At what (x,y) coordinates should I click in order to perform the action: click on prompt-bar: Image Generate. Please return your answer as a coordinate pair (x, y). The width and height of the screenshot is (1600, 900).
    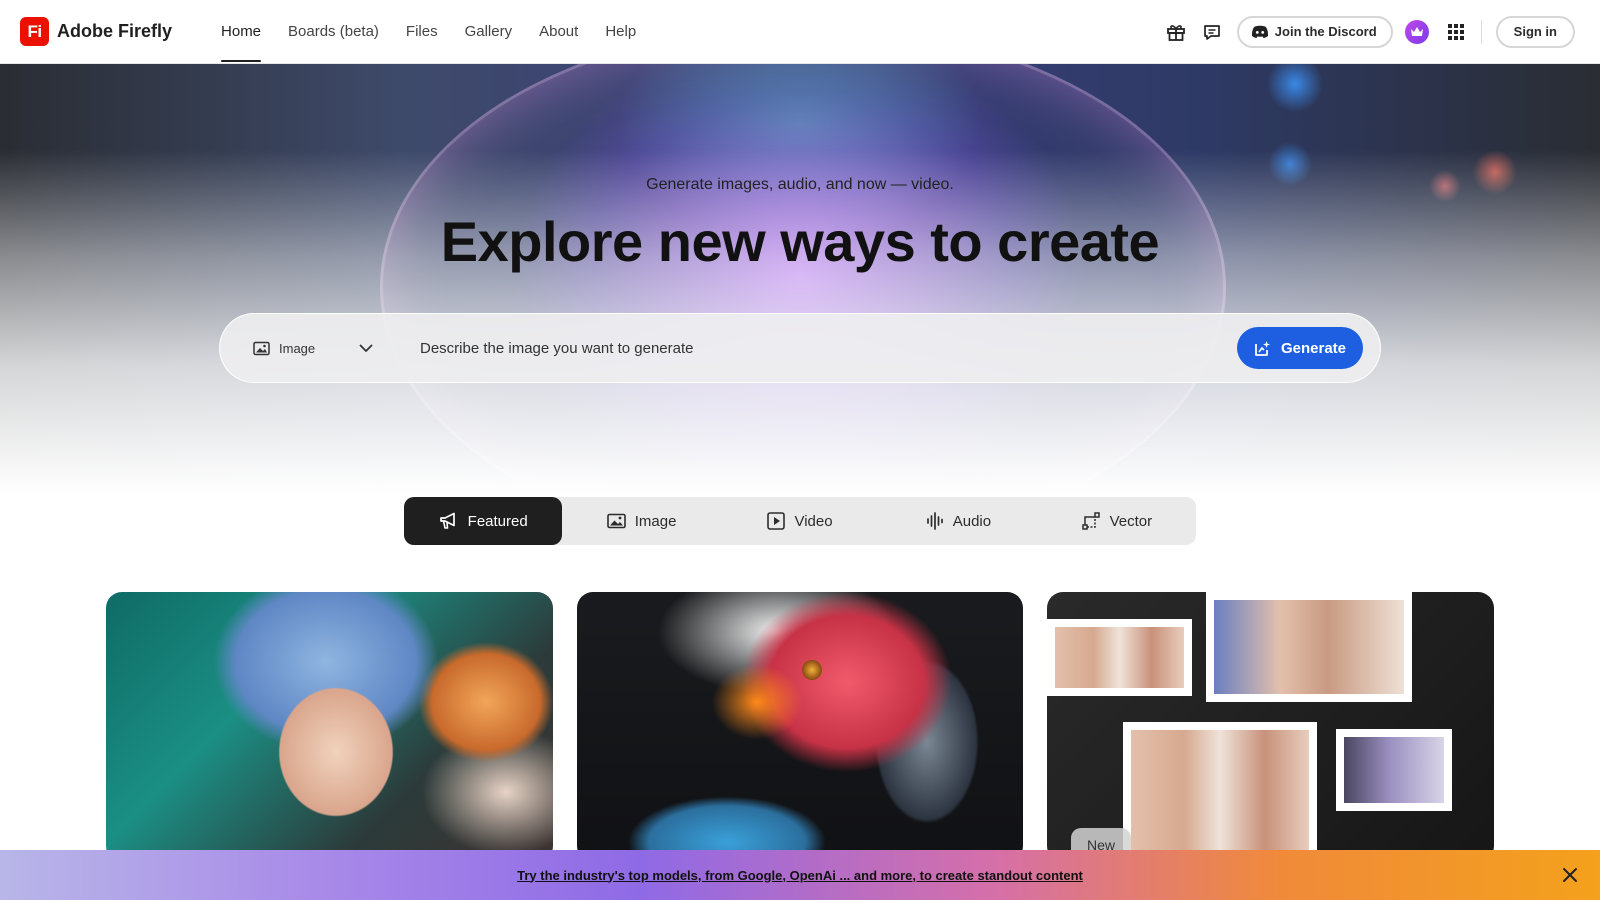
    Looking at the image, I should click on (800, 348).